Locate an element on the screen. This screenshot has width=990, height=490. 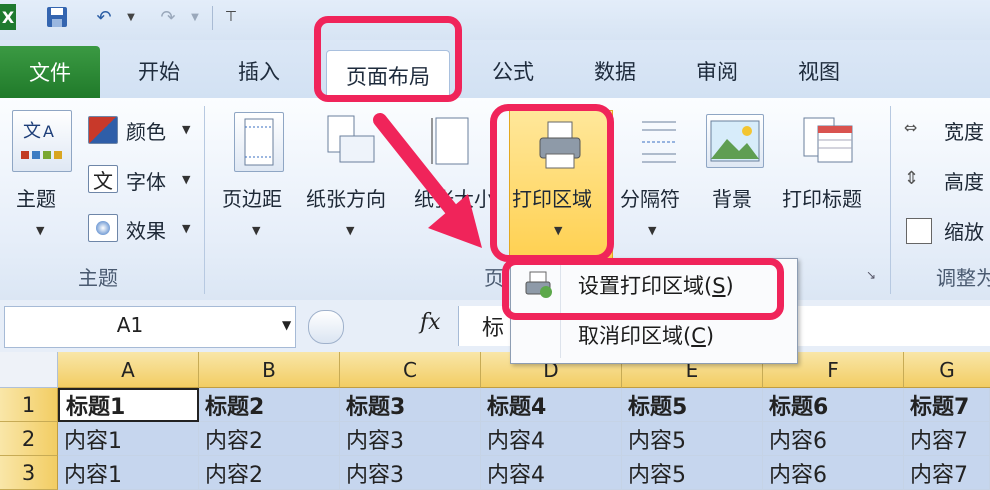
select-all-corner is located at coordinates (29, 370).